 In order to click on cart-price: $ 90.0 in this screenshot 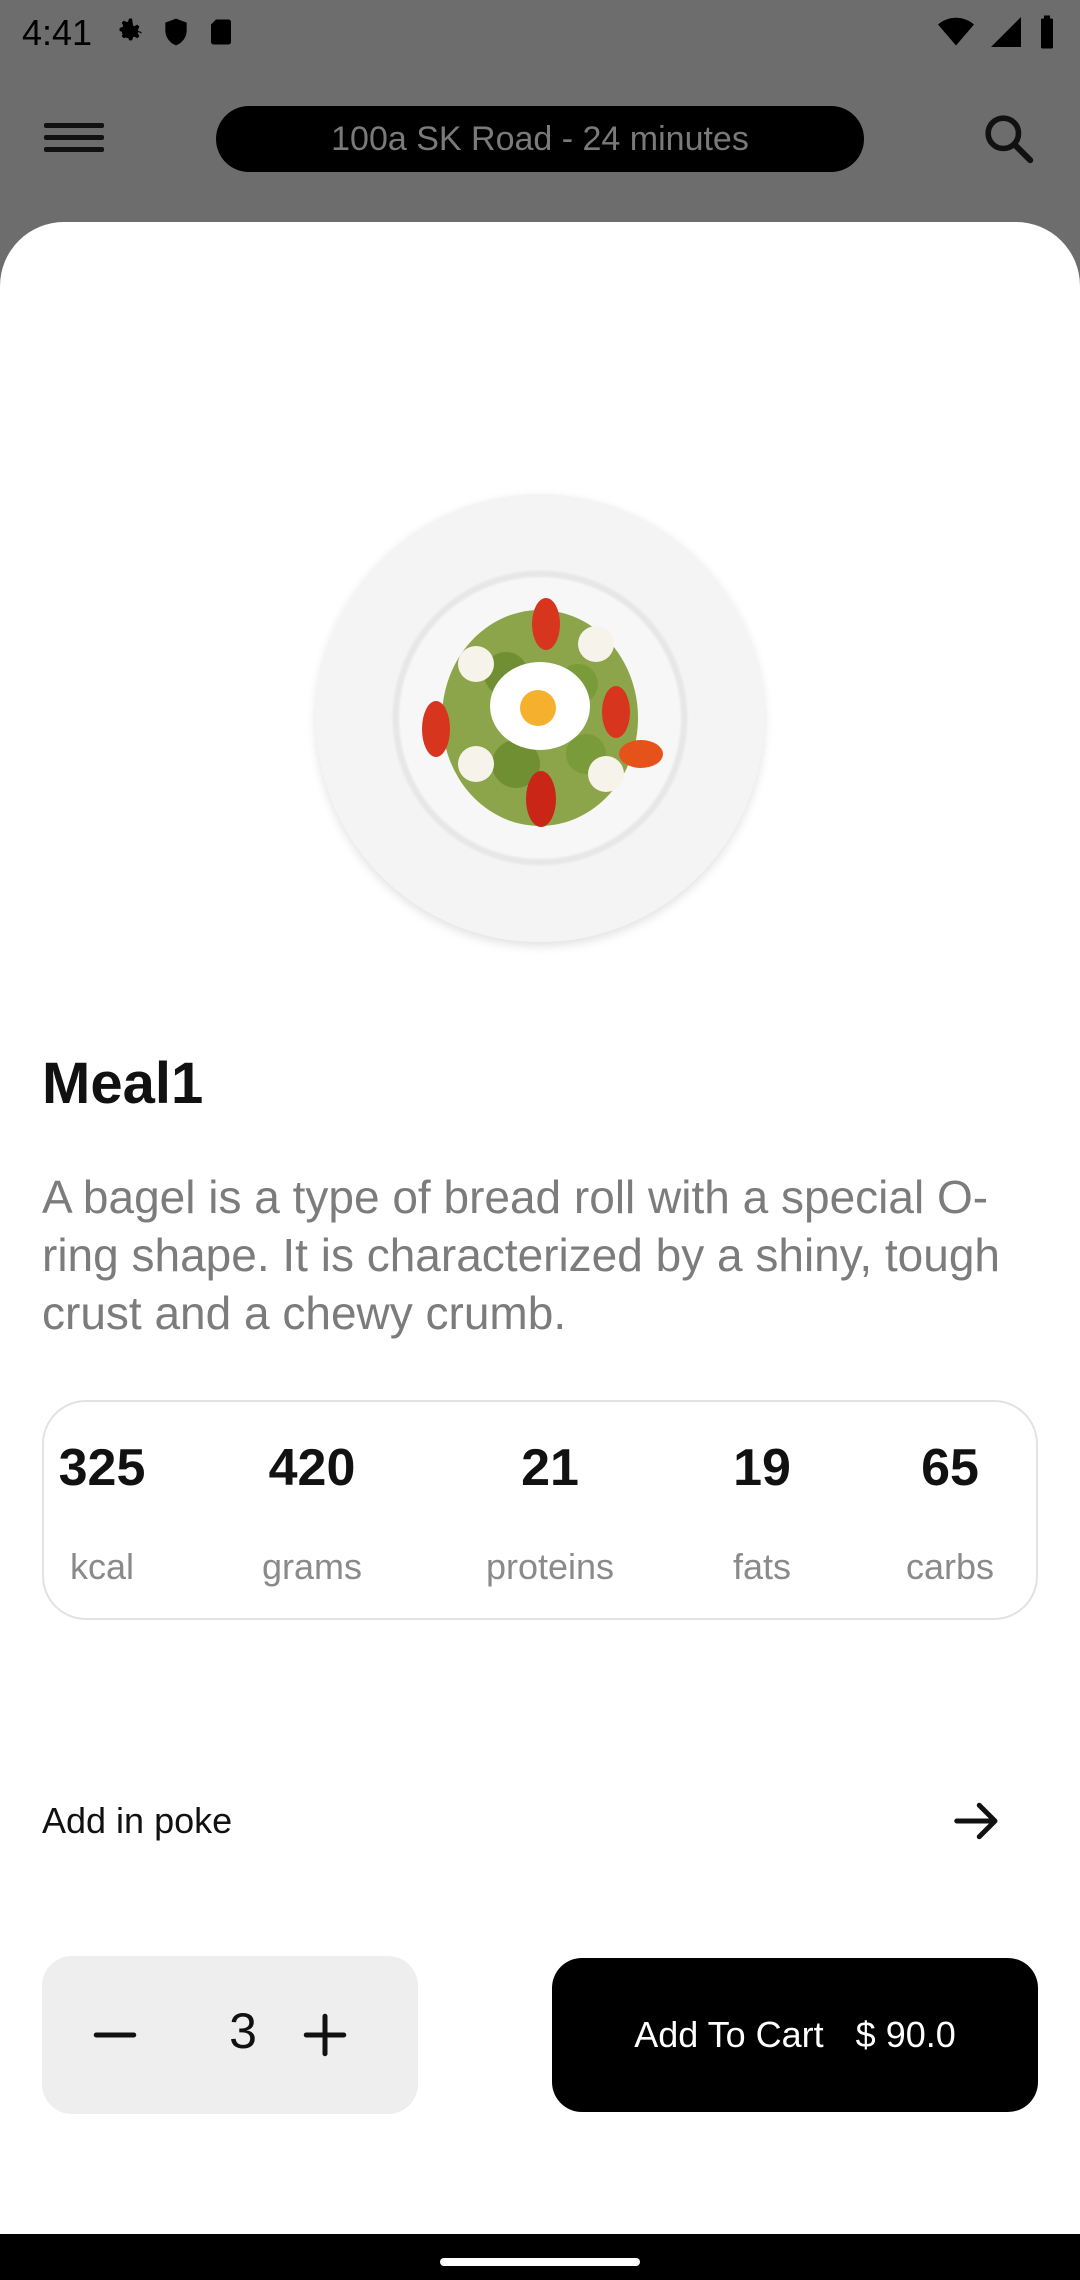, I will do `click(905, 2034)`.